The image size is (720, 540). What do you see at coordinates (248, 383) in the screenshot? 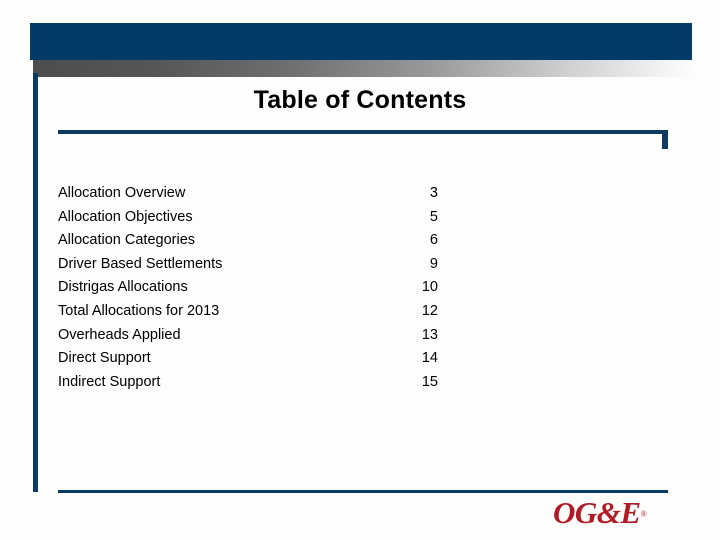
I see `toc-entry: Indirect Support 15` at bounding box center [248, 383].